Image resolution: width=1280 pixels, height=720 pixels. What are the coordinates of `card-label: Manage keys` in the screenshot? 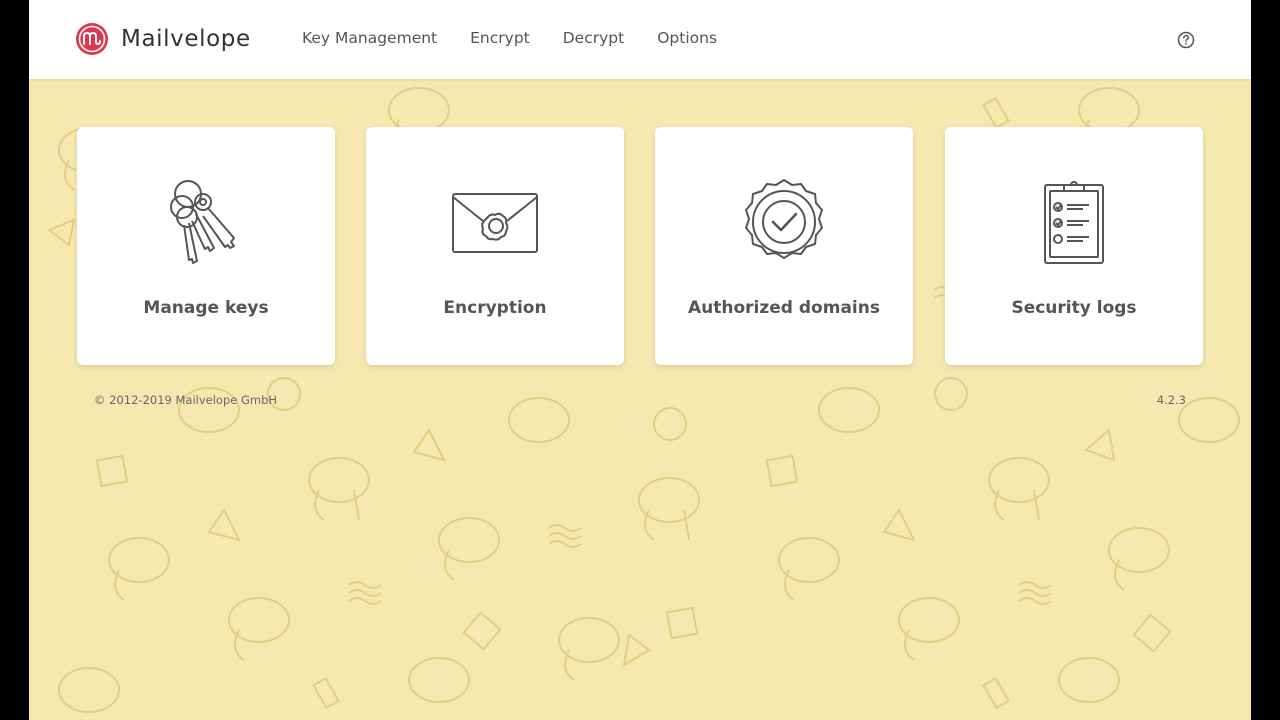 It's located at (206, 308).